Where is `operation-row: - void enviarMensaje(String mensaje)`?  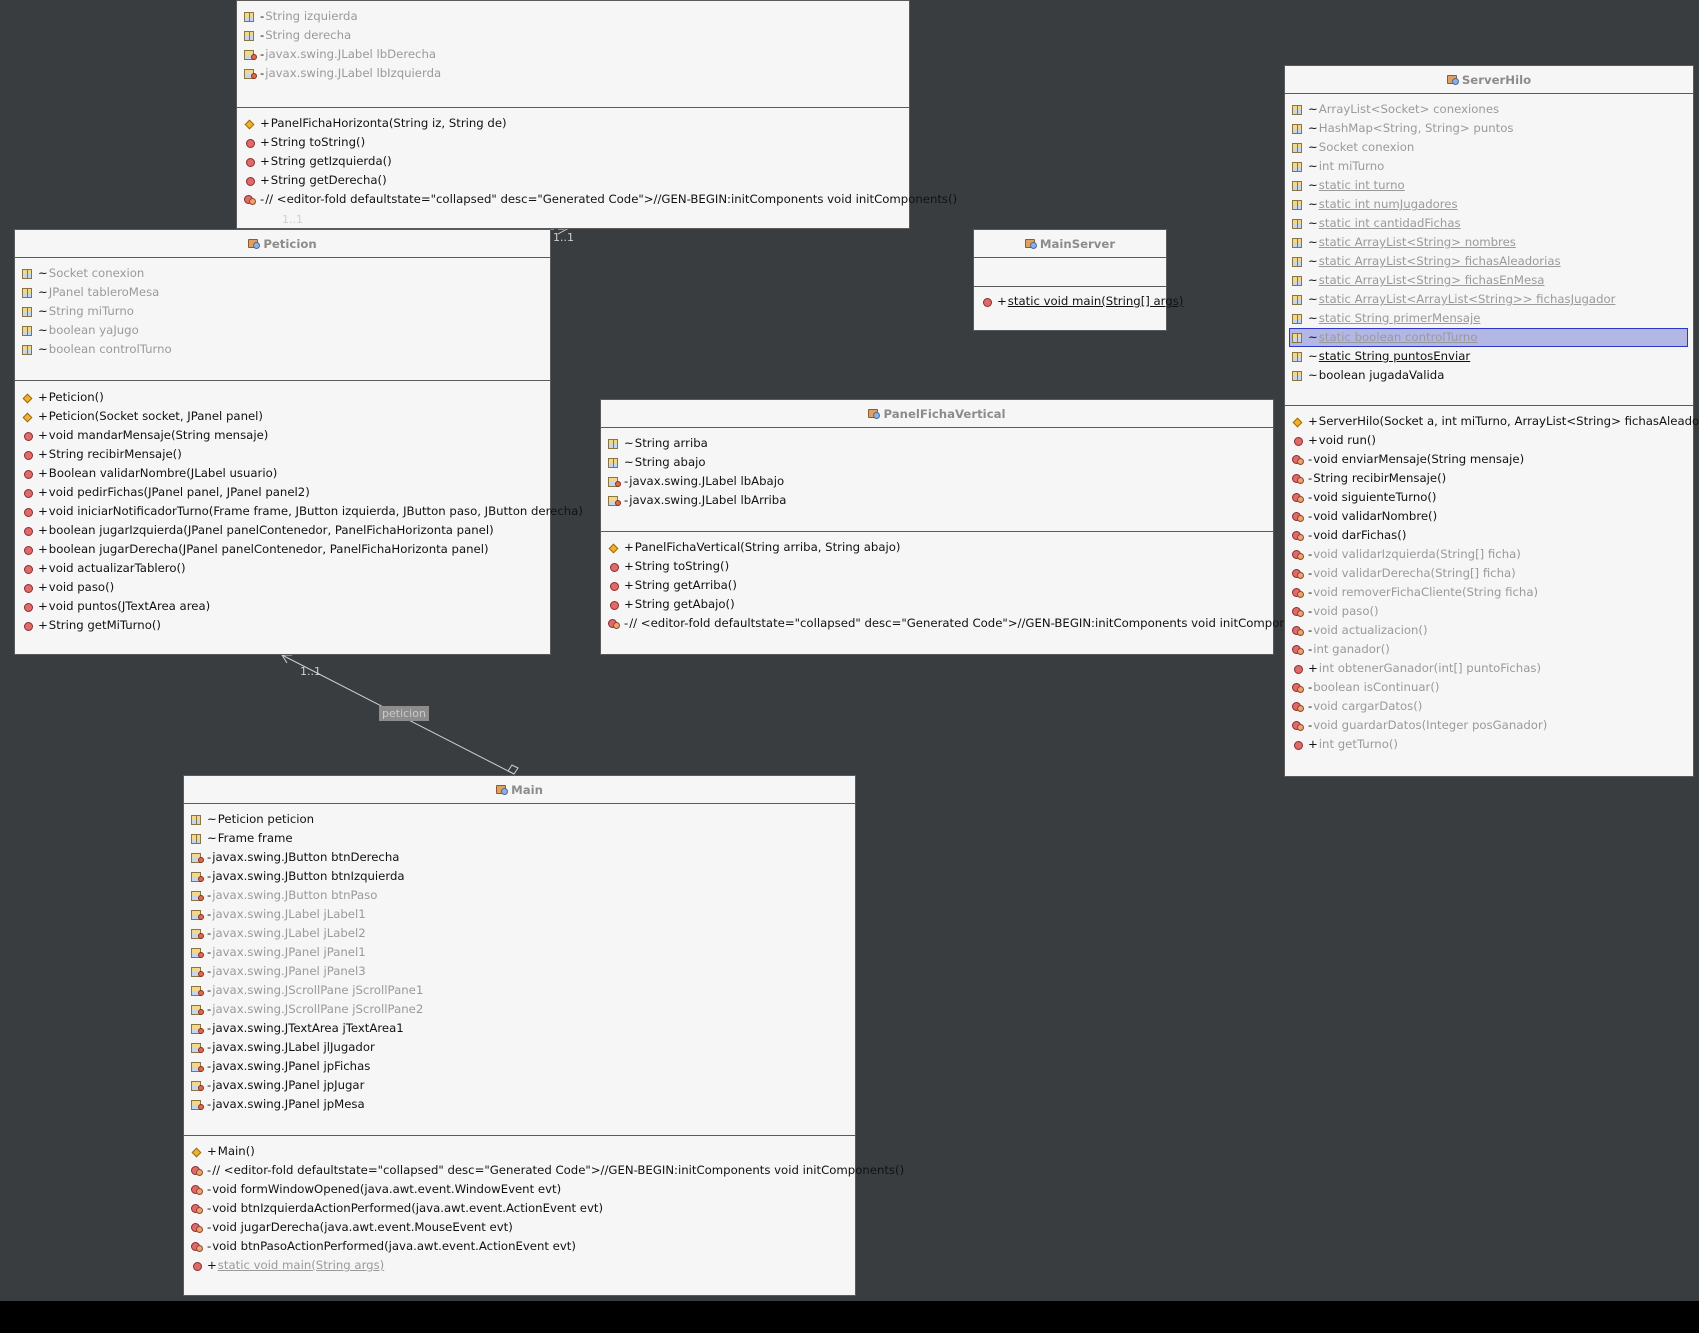 operation-row: - void enviarMensaje(String mensaje) is located at coordinates (1489, 459).